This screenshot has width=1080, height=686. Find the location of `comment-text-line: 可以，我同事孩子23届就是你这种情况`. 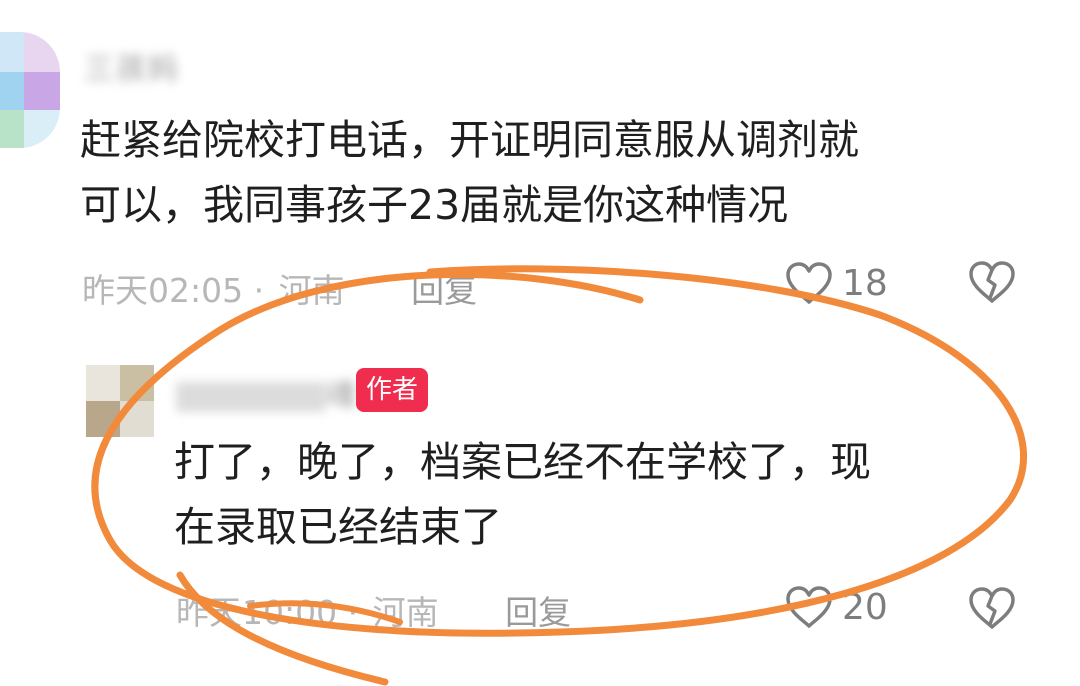

comment-text-line: 可以，我同事孩子23届就是你这种情况 is located at coordinates (434, 205).